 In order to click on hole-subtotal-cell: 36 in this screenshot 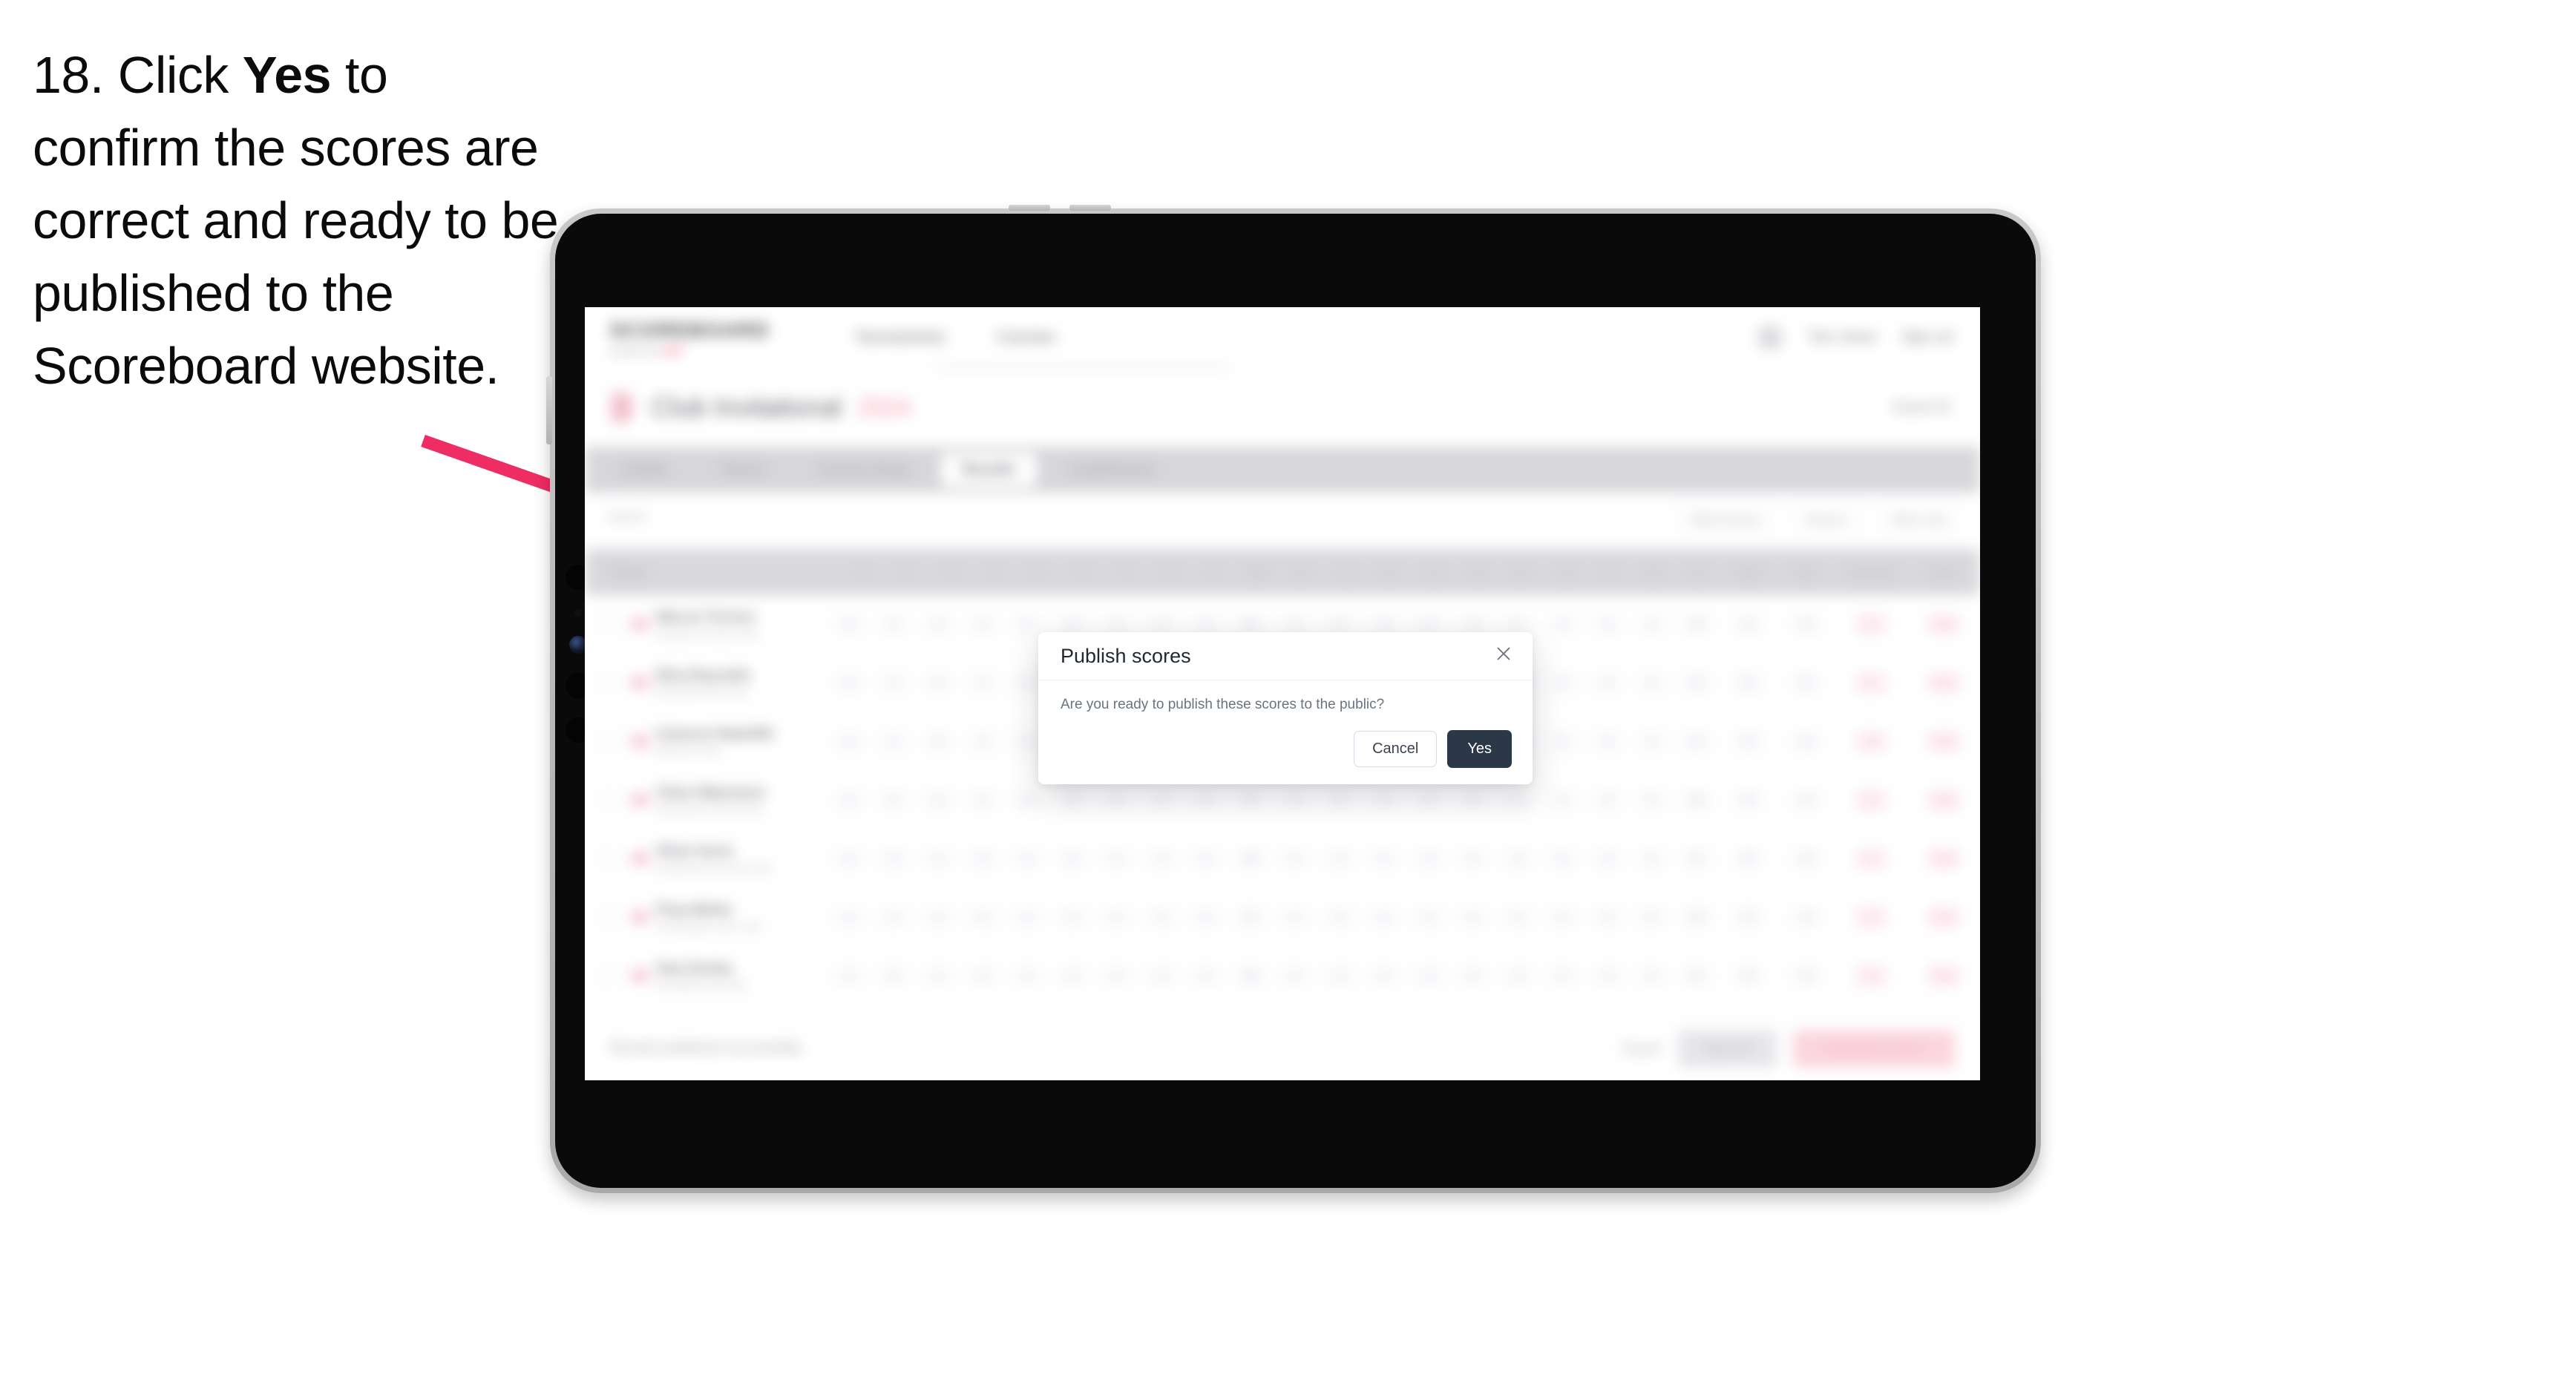, I will do `click(1696, 624)`.